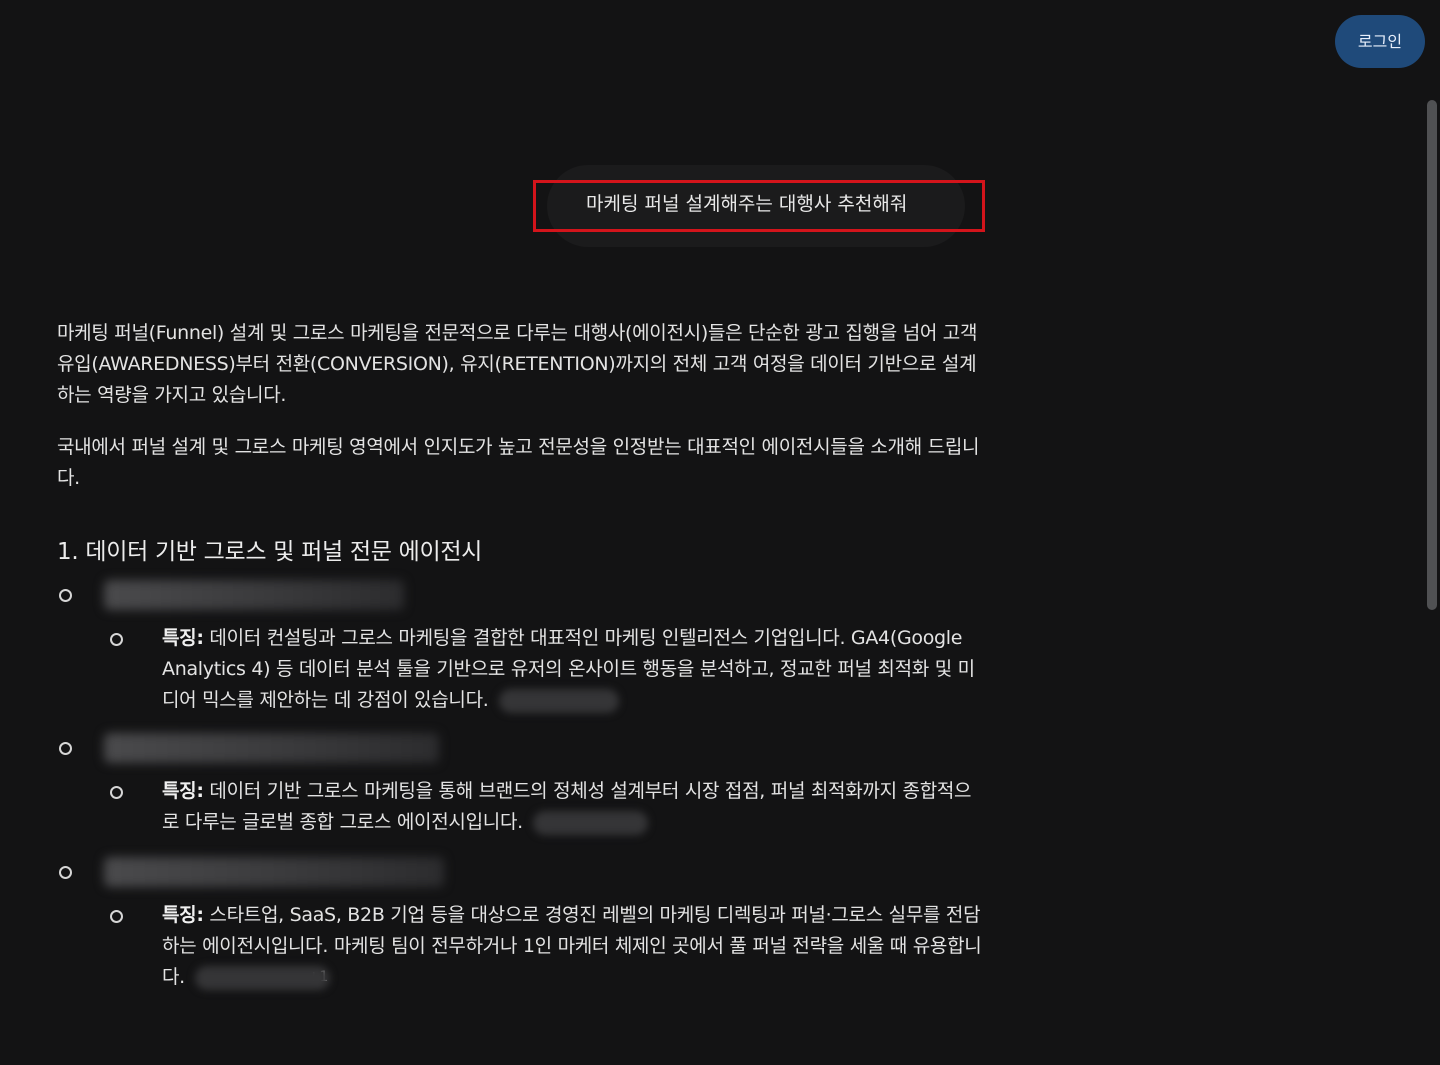  Describe the element at coordinates (1380, 41) in the screenshot. I see `login-button: 로그인` at that location.